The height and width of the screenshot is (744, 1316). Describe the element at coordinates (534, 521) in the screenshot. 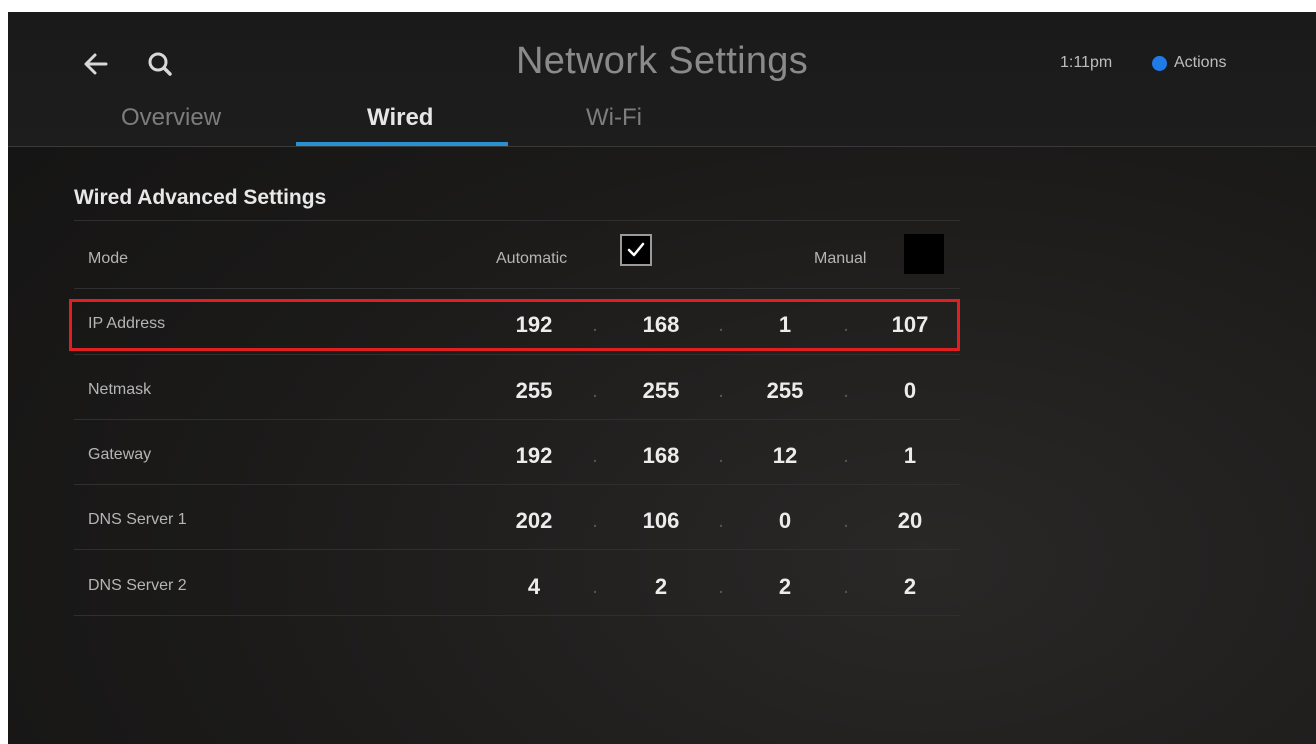

I see `dns-server-1-octet-1: 202` at that location.